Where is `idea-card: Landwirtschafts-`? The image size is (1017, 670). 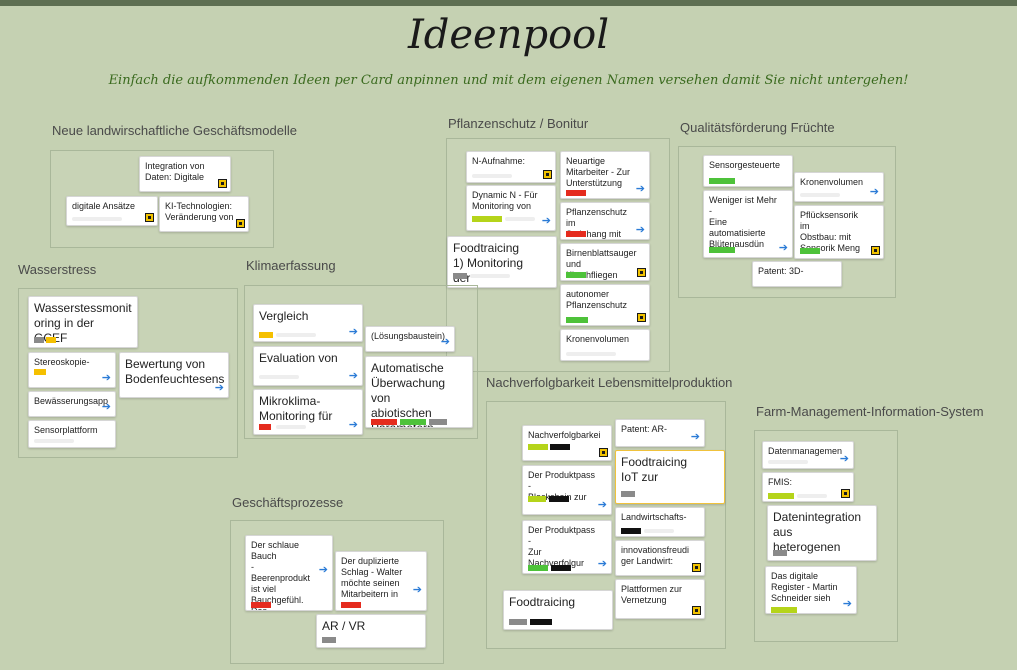
idea-card: Landwirtschafts- is located at coordinates (660, 522).